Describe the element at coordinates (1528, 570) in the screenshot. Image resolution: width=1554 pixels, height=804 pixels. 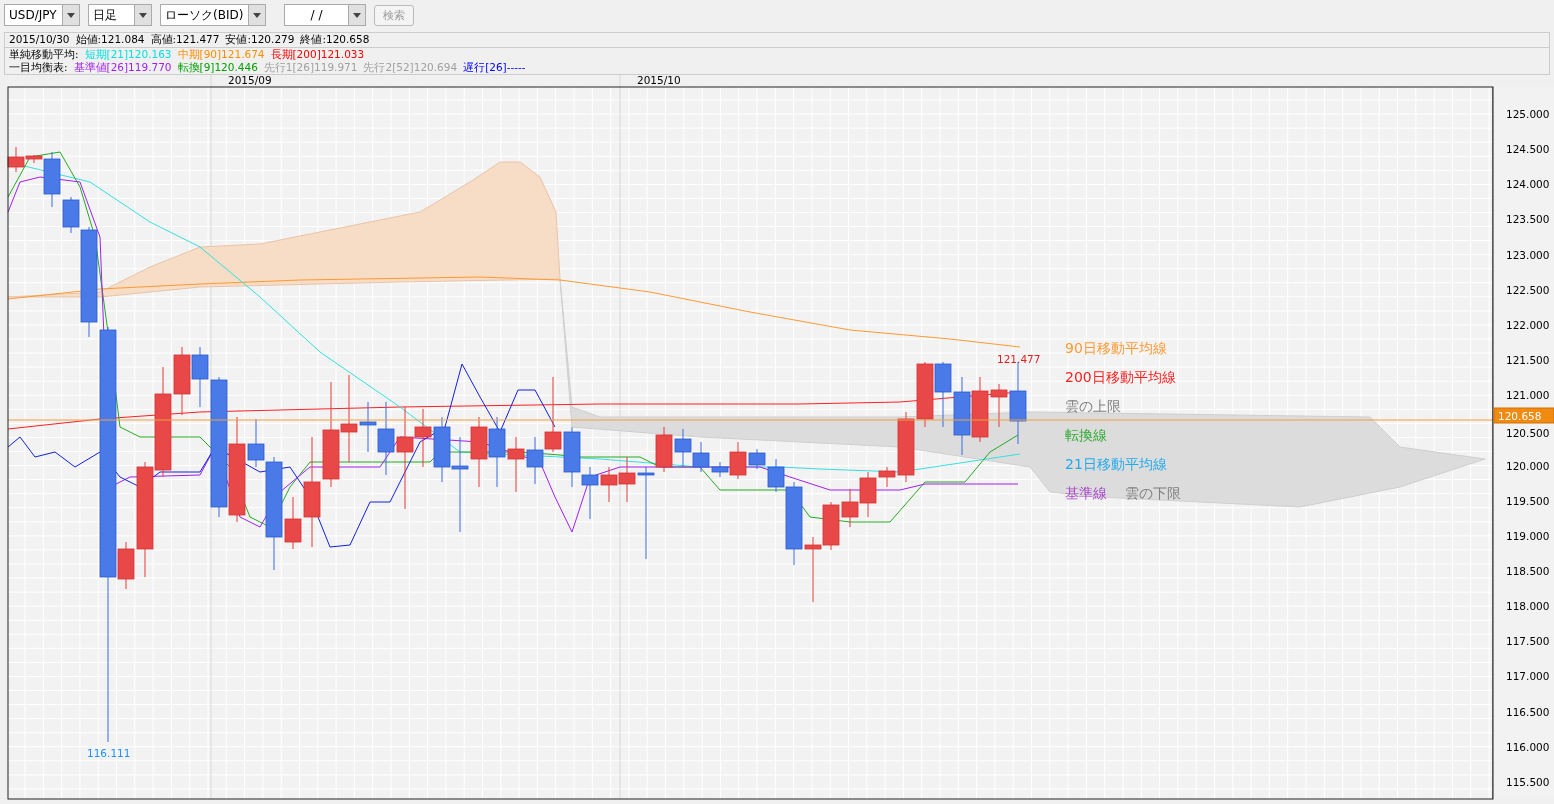
I see `axis-tick-label: 118.500` at that location.